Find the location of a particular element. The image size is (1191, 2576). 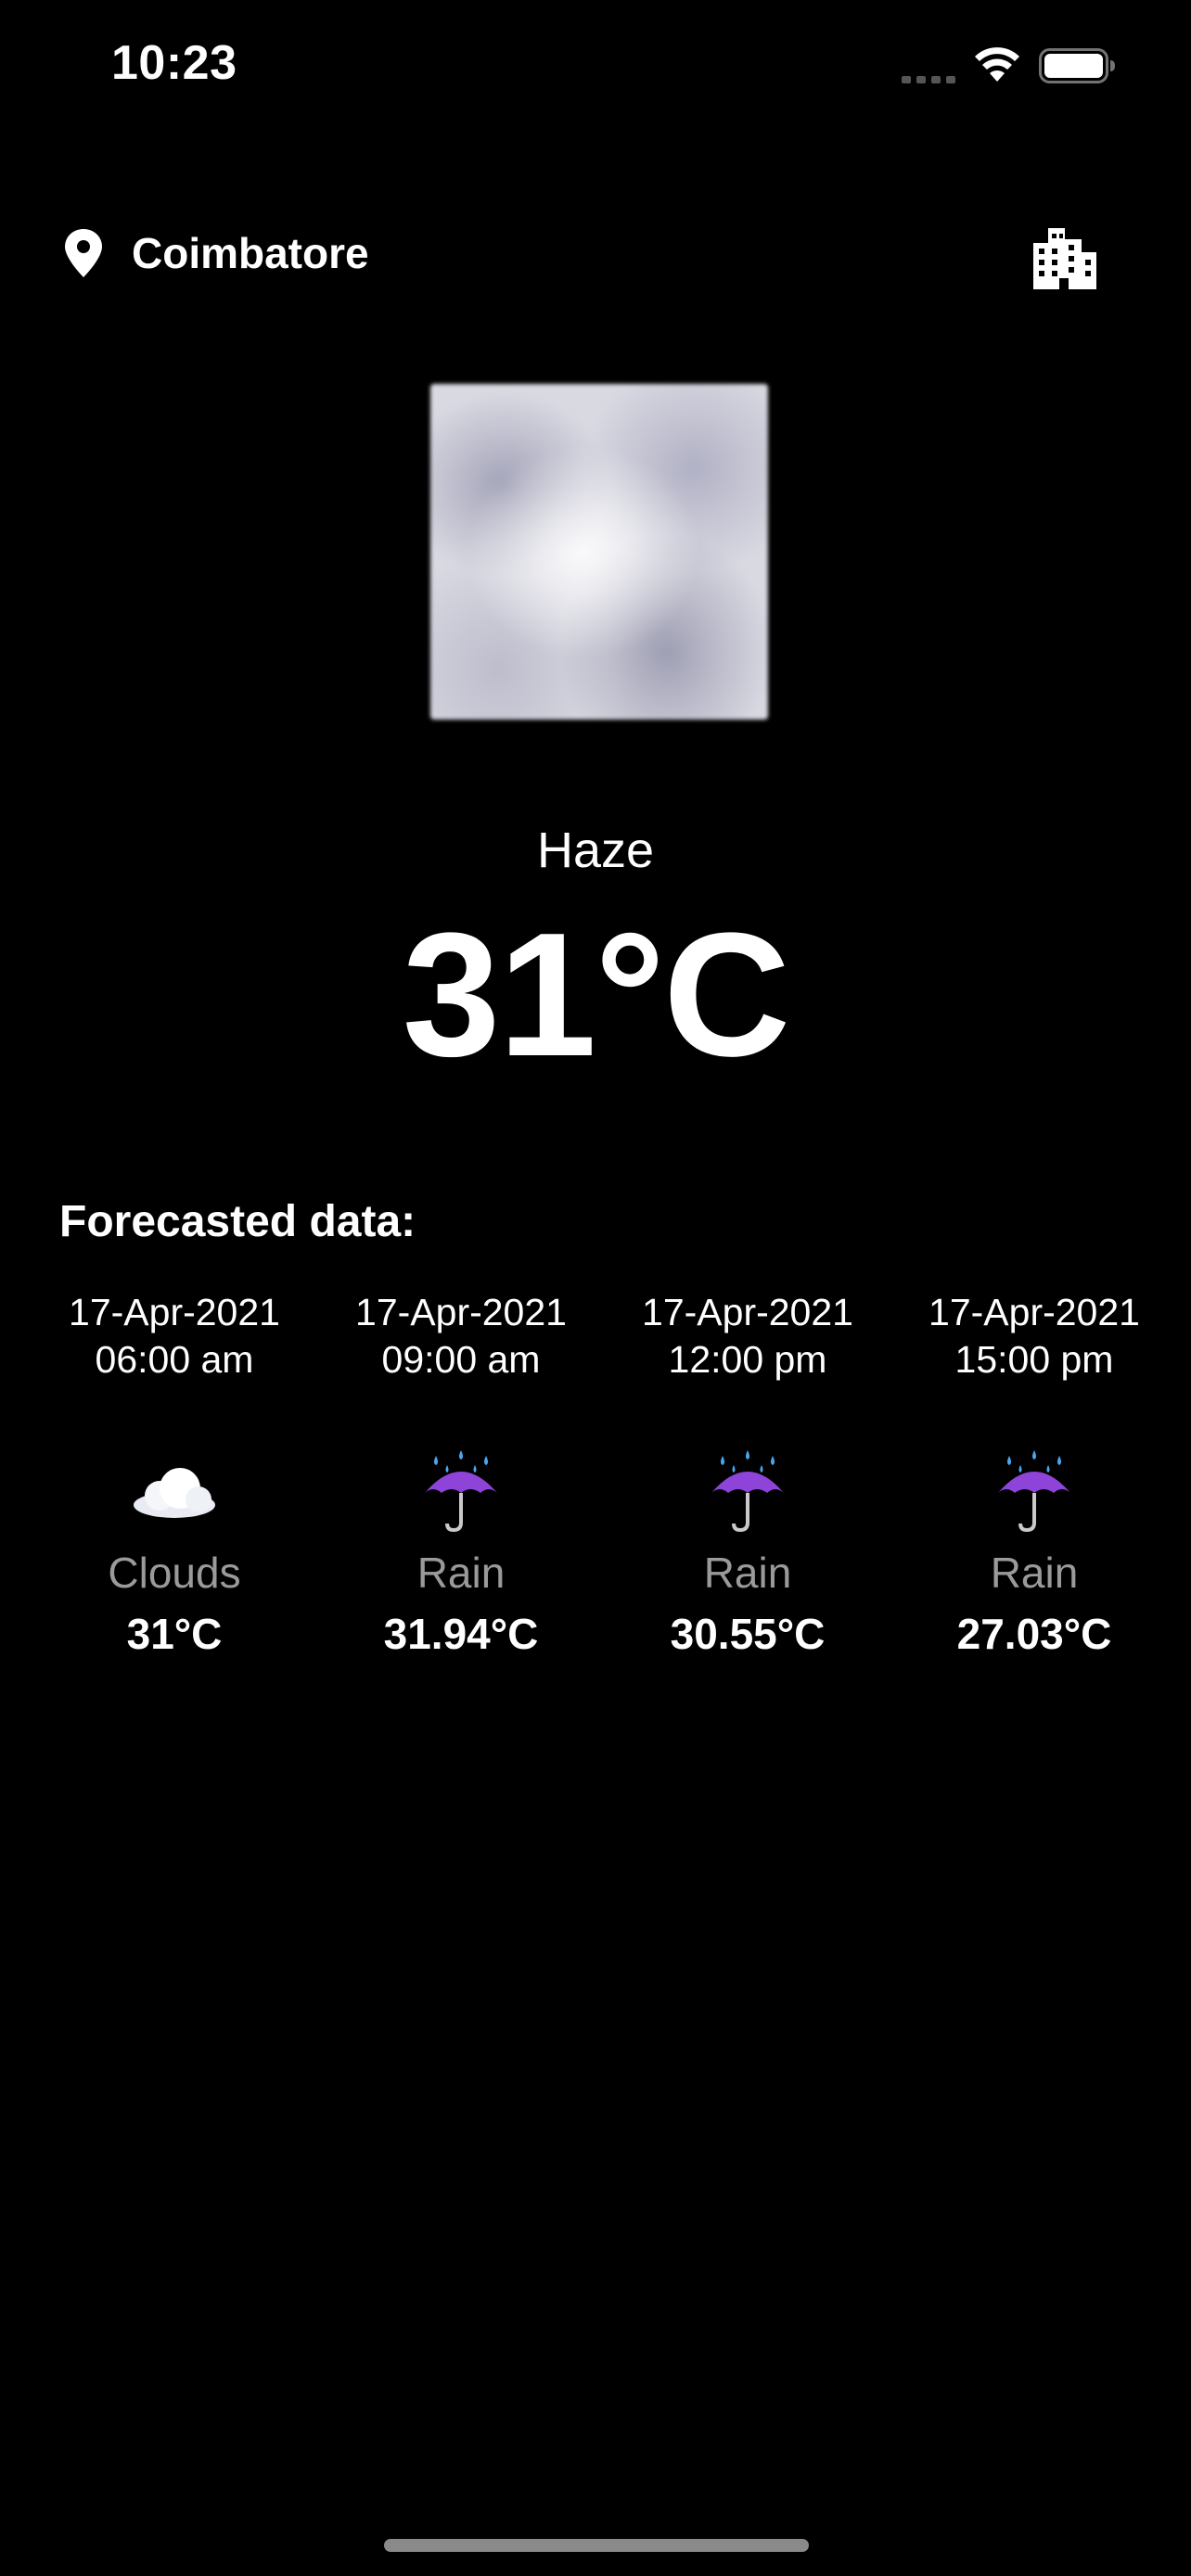

forecast-time: 09:00 am is located at coordinates (461, 1359).